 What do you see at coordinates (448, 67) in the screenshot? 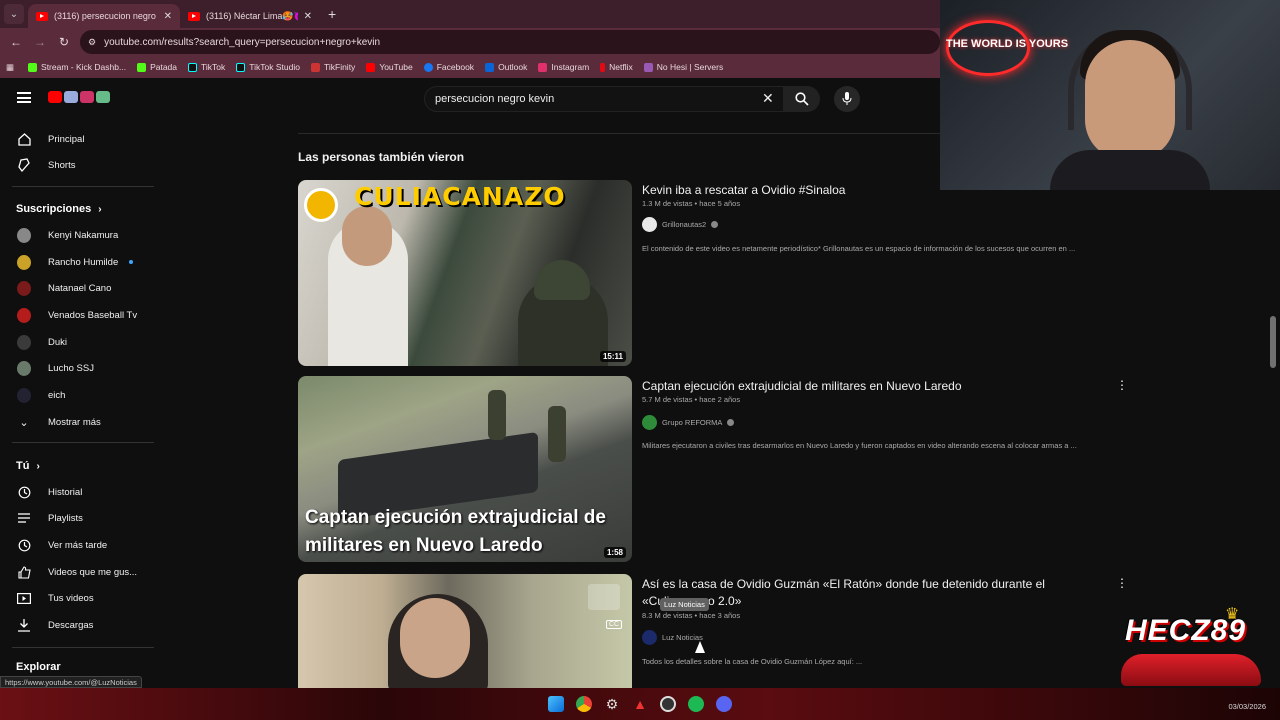
I see `bookmark-item: Facebook` at bounding box center [448, 67].